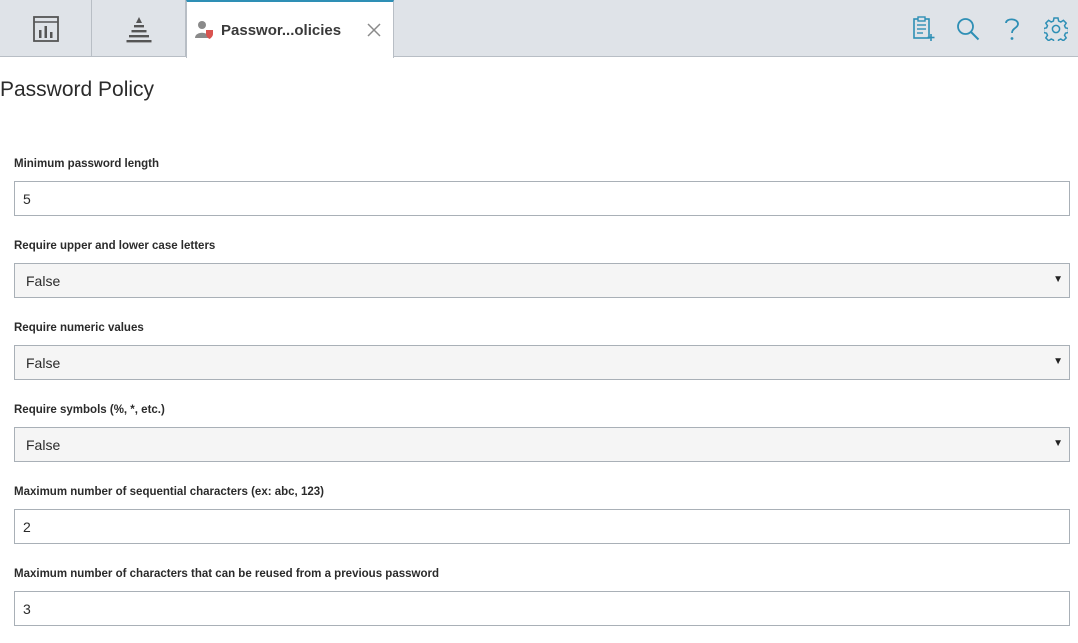 This screenshot has width=1078, height=643. What do you see at coordinates (542, 444) in the screenshot?
I see `symbols-select: False ▼` at bounding box center [542, 444].